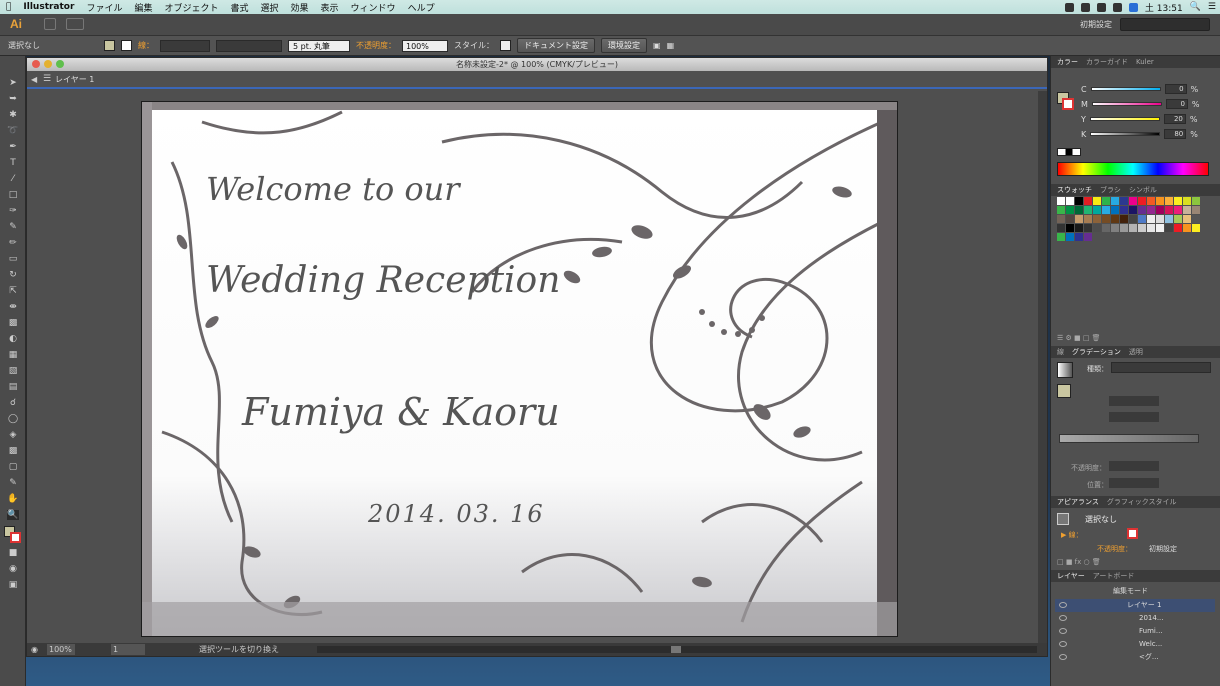 The image size is (1220, 686). Describe the element at coordinates (1176, 104) in the screenshot. I see `magenta-value-field: 0` at that location.